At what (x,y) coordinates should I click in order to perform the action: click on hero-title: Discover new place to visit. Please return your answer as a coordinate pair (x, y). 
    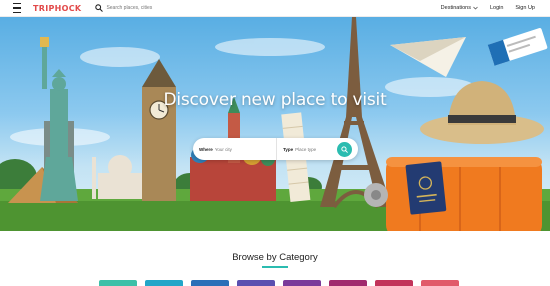
    Looking at the image, I should click on (275, 100).